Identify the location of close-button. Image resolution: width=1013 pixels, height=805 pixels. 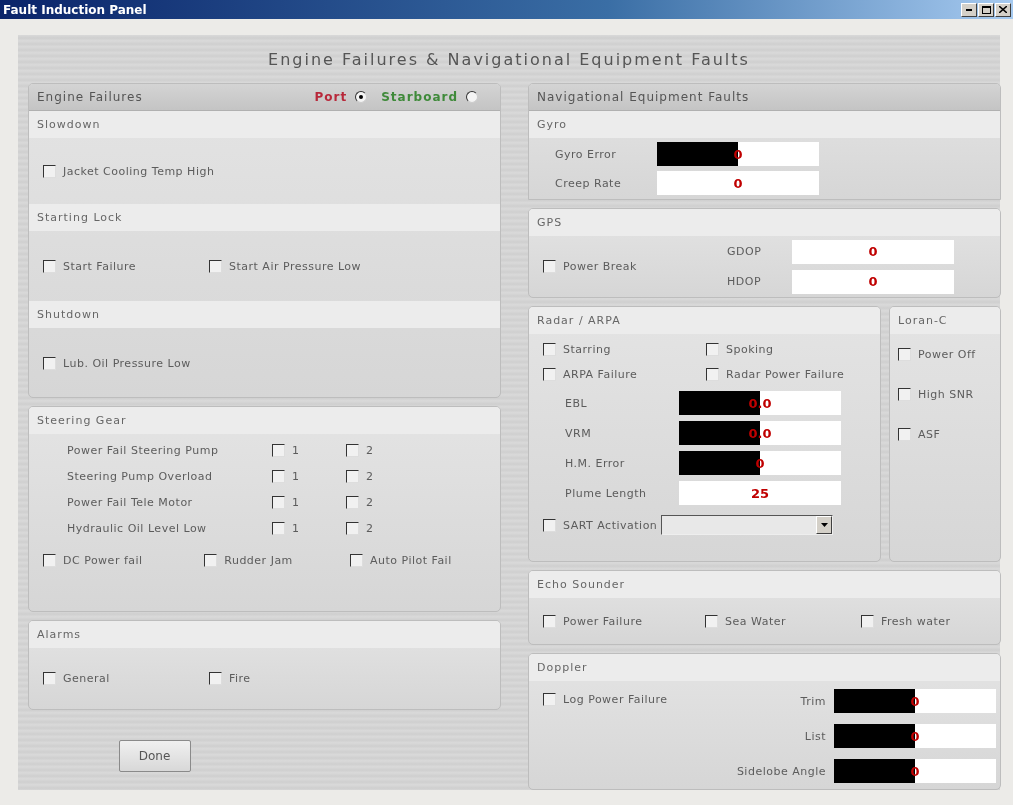
(1003, 9).